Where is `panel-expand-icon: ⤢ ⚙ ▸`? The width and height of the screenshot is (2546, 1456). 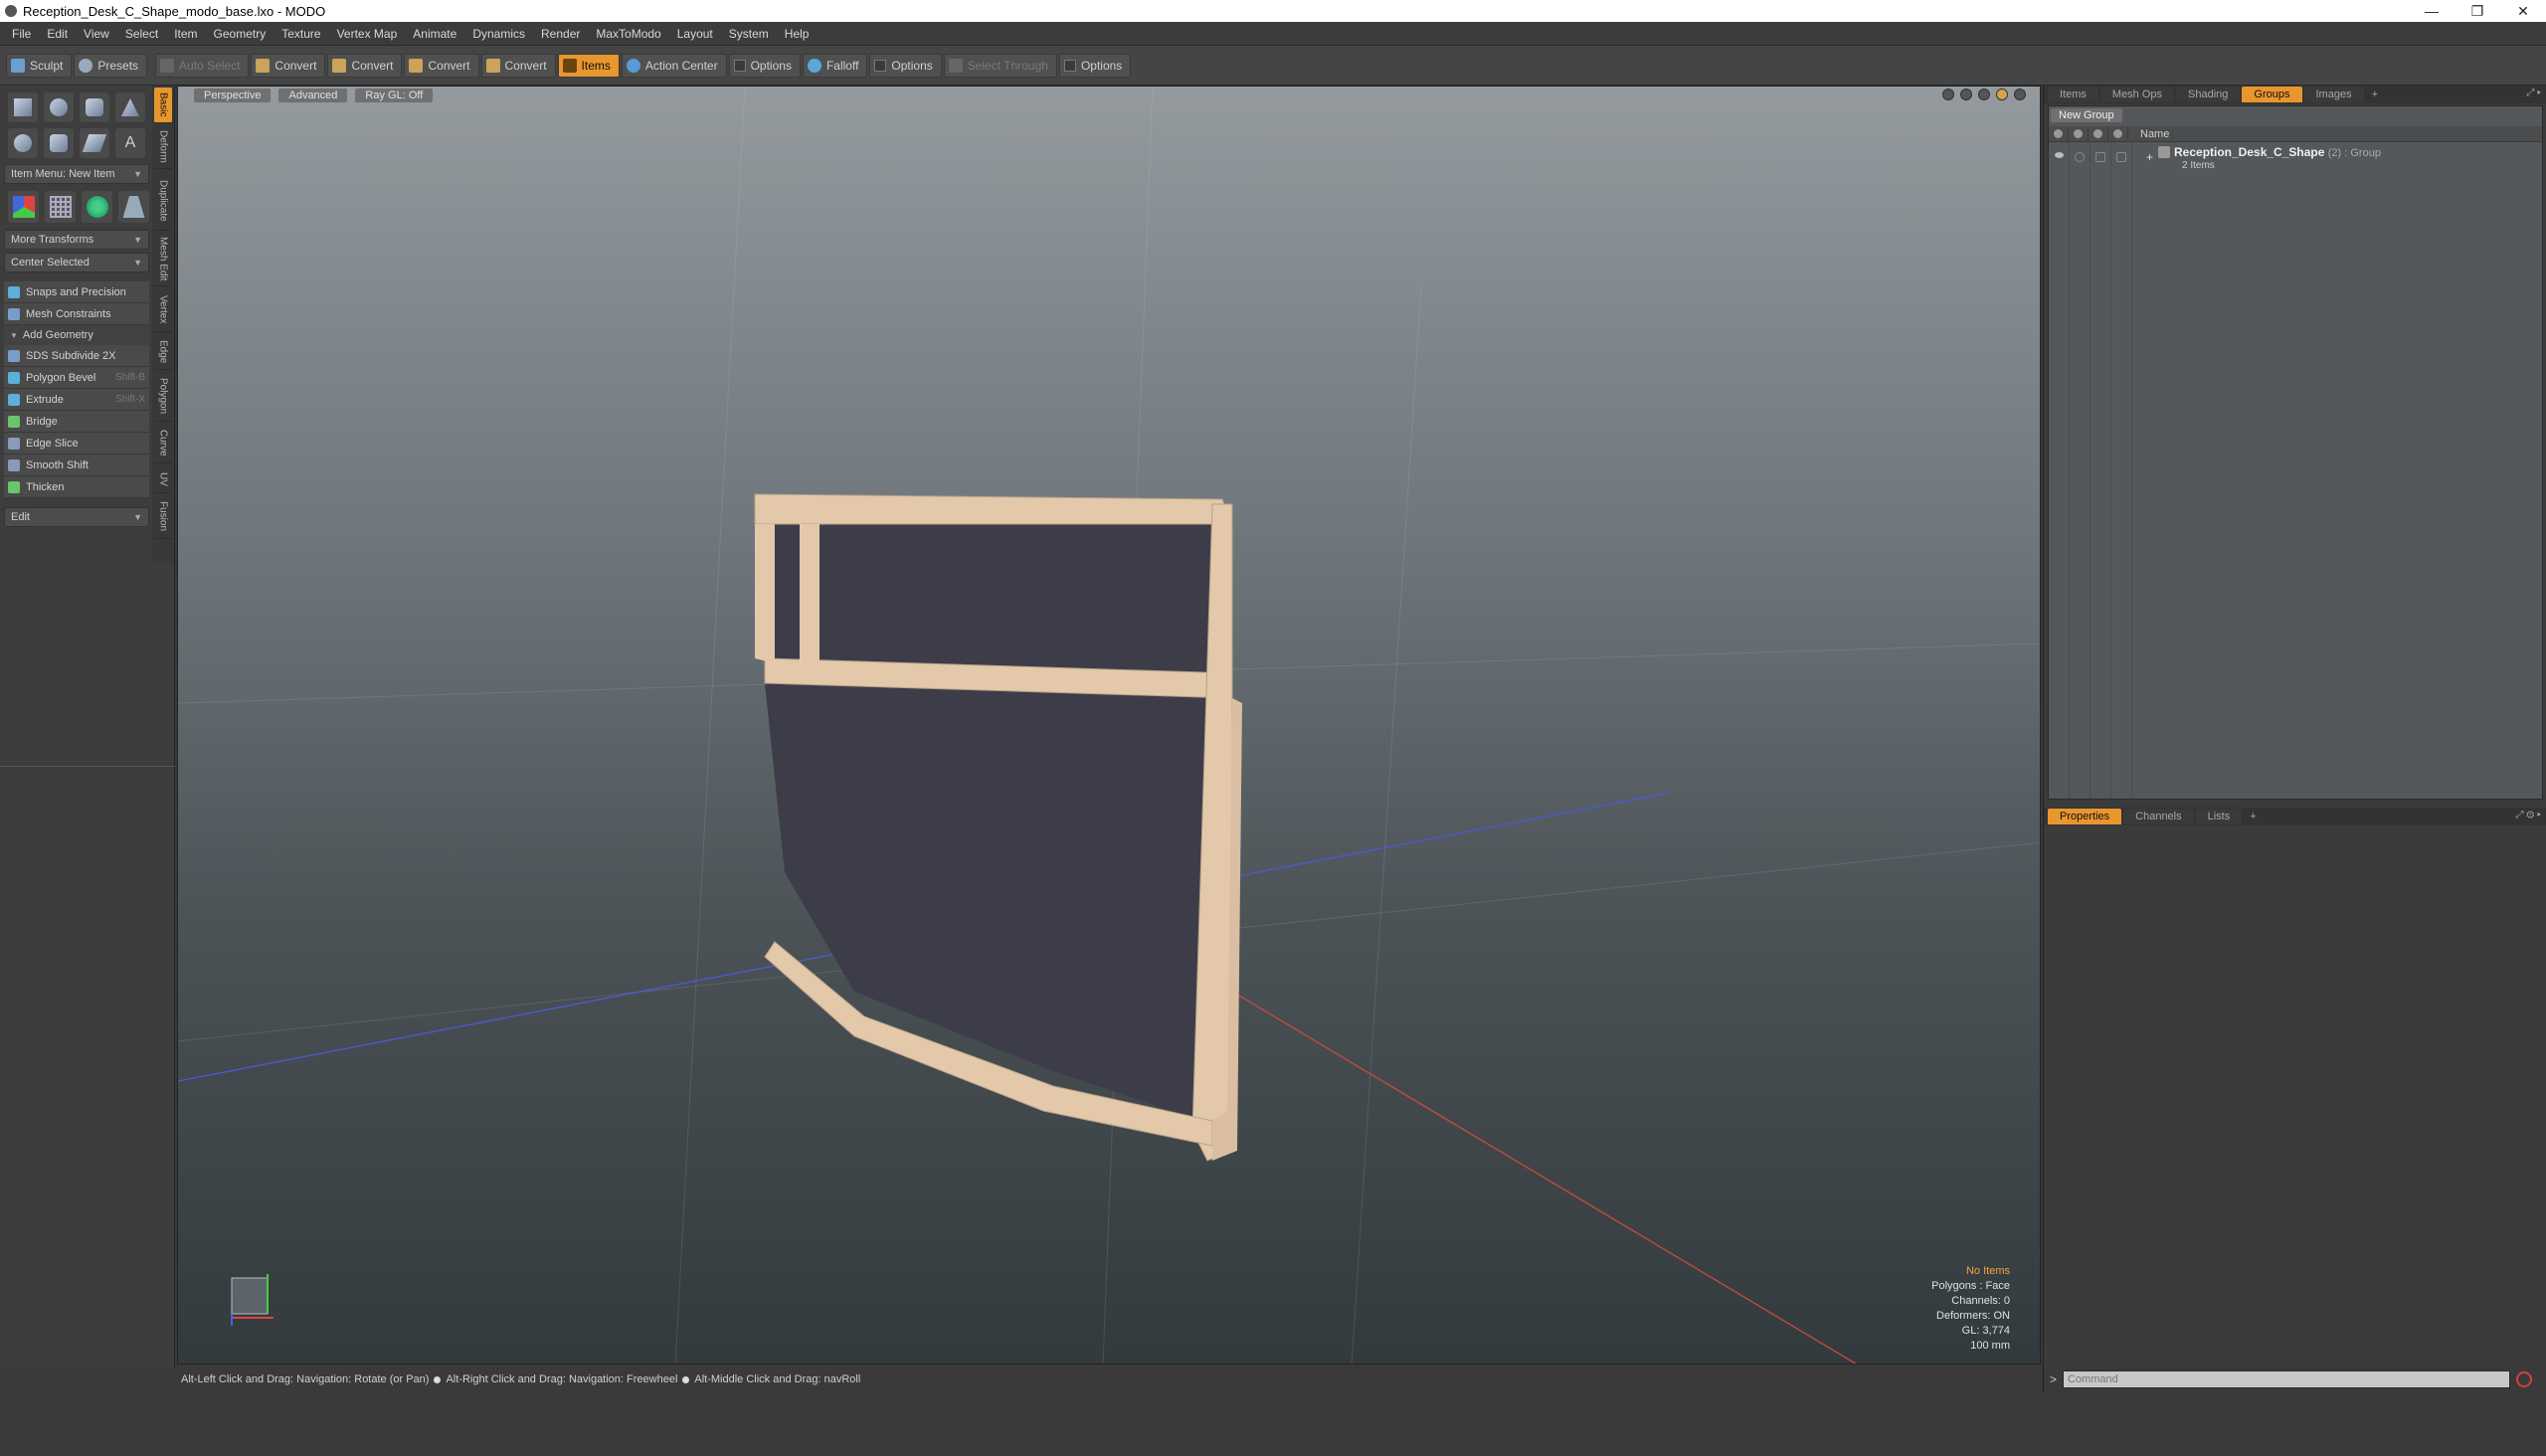
panel-expand-icon: ⤢ ⚙ ▸ is located at coordinates (2528, 815).